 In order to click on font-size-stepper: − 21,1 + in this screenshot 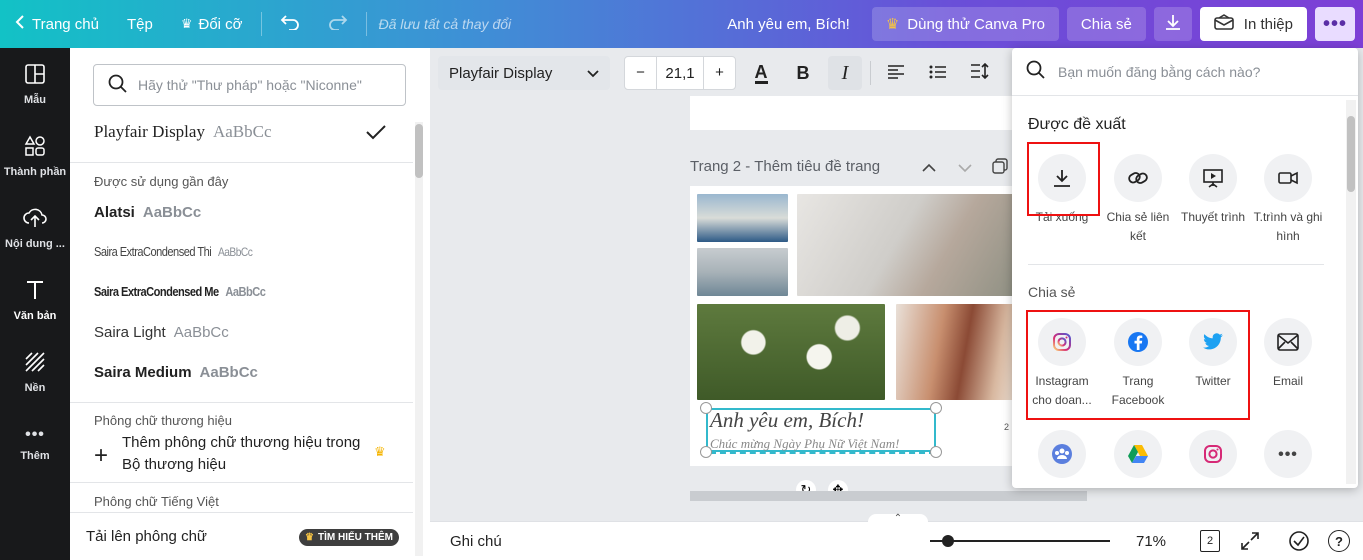, I will do `click(680, 73)`.